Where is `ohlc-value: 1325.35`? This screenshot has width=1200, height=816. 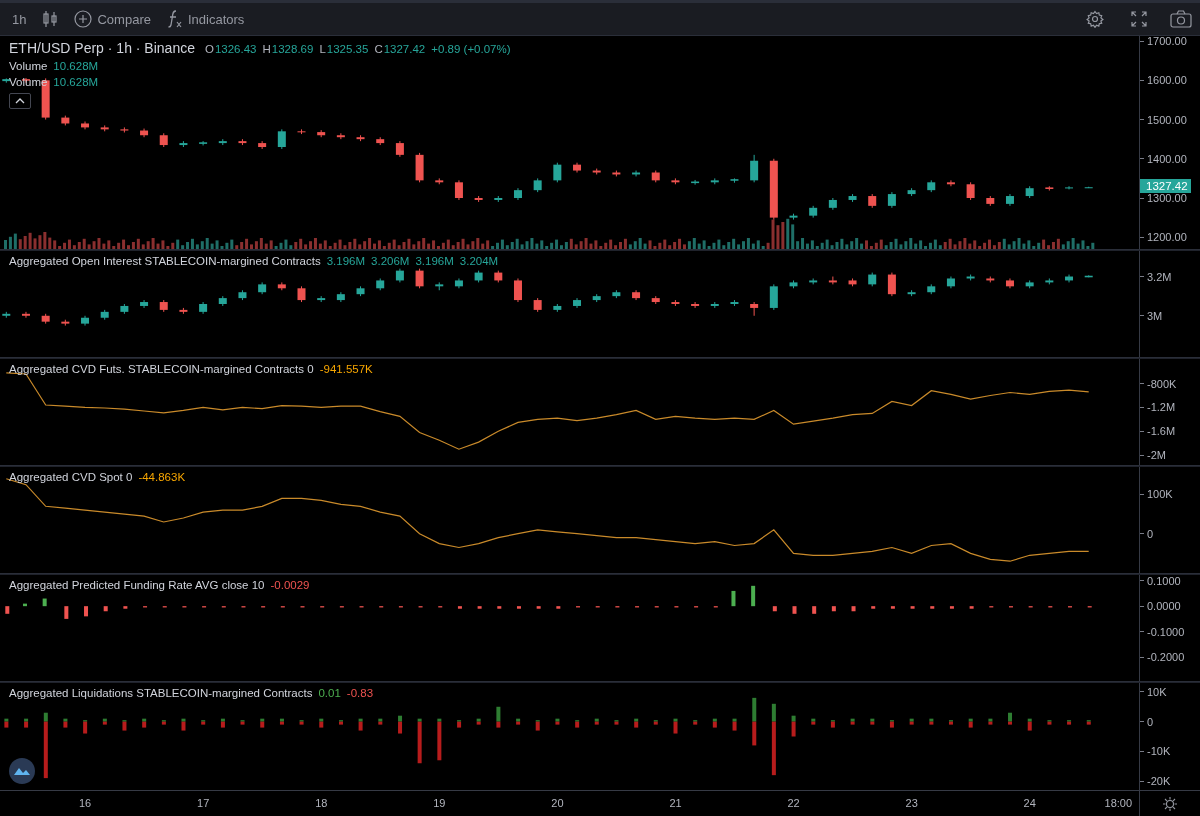
ohlc-value: 1325.35 is located at coordinates (347, 49).